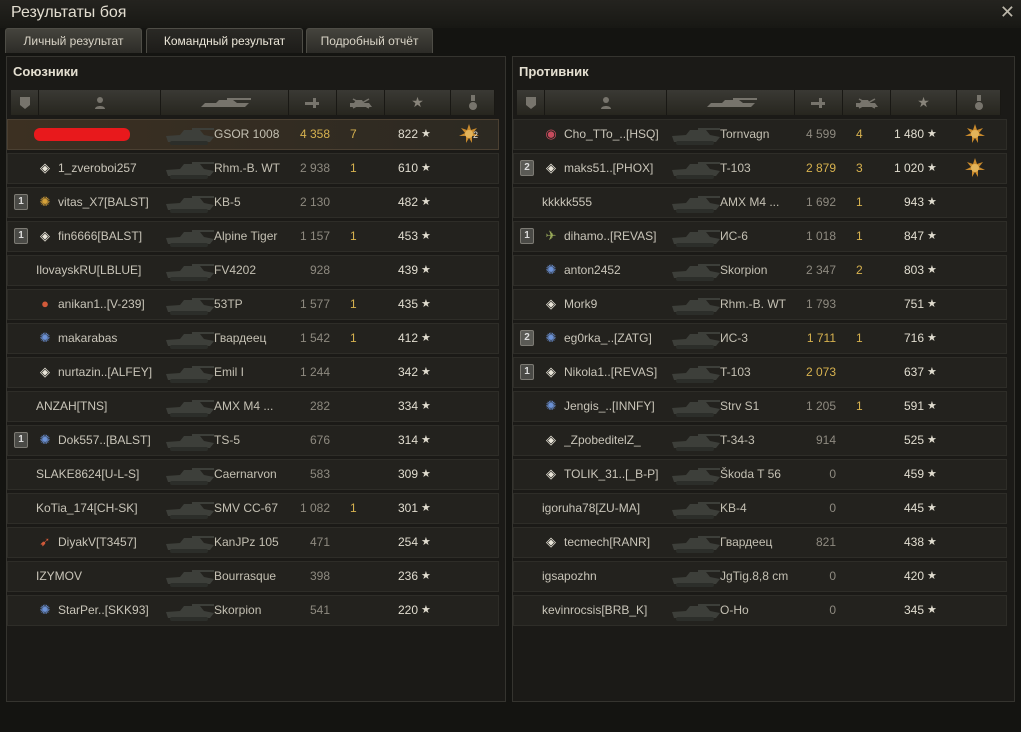 The width and height of the screenshot is (1021, 732). What do you see at coordinates (82, 134) in the screenshot?
I see `redacted-player-name` at bounding box center [82, 134].